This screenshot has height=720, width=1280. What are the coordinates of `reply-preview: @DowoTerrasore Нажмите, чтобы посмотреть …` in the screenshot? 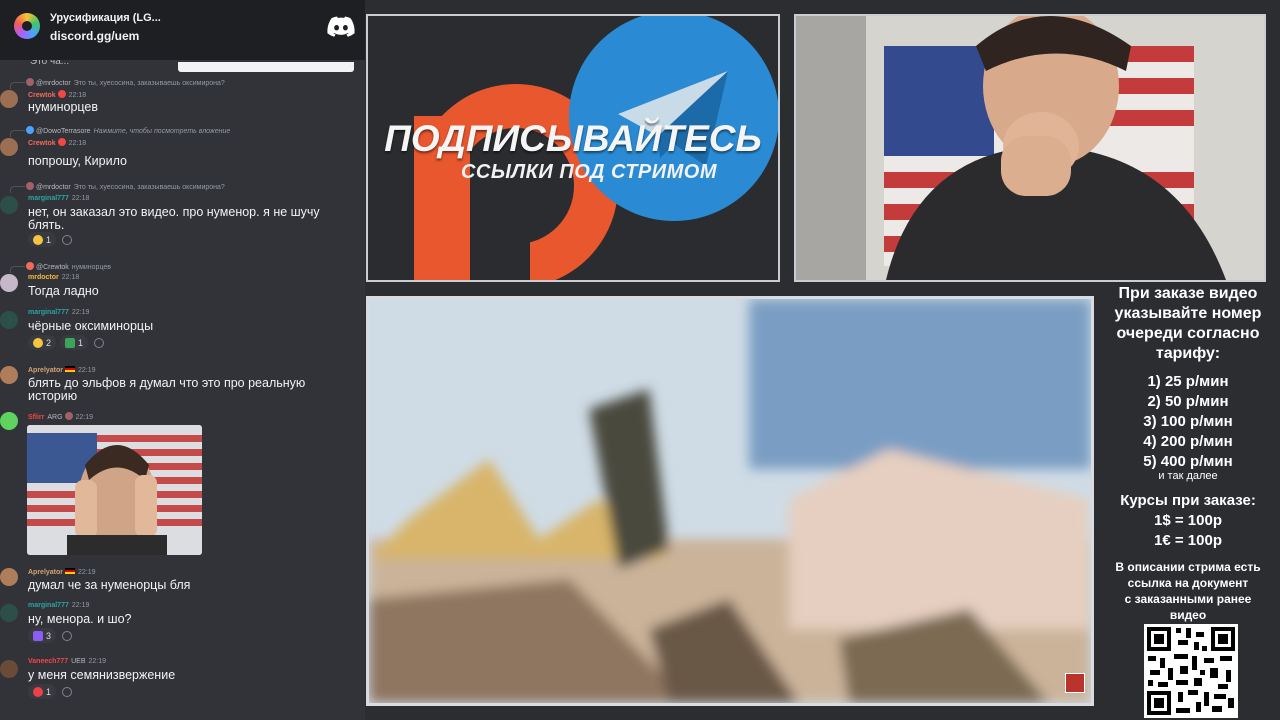 It's located at (119, 131).